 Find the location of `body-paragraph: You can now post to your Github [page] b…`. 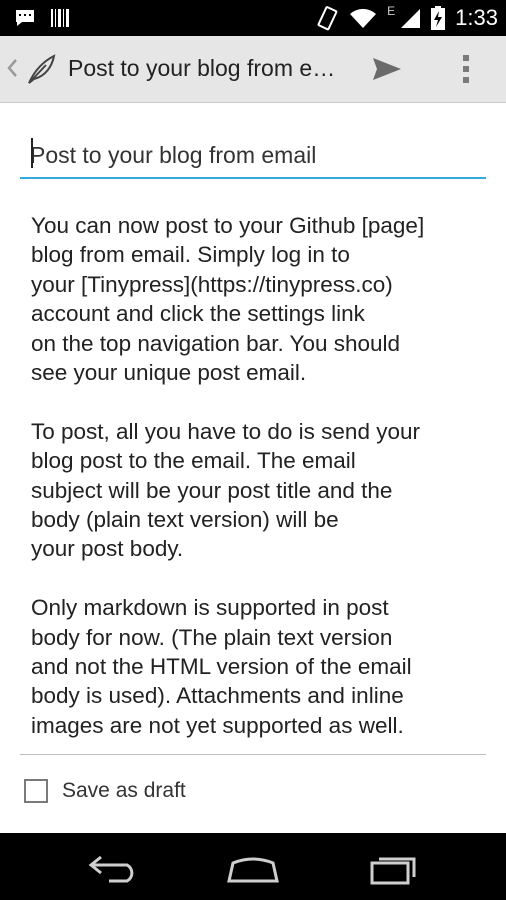

body-paragraph: You can now post to your Github [page] b… is located at coordinates (228, 299).